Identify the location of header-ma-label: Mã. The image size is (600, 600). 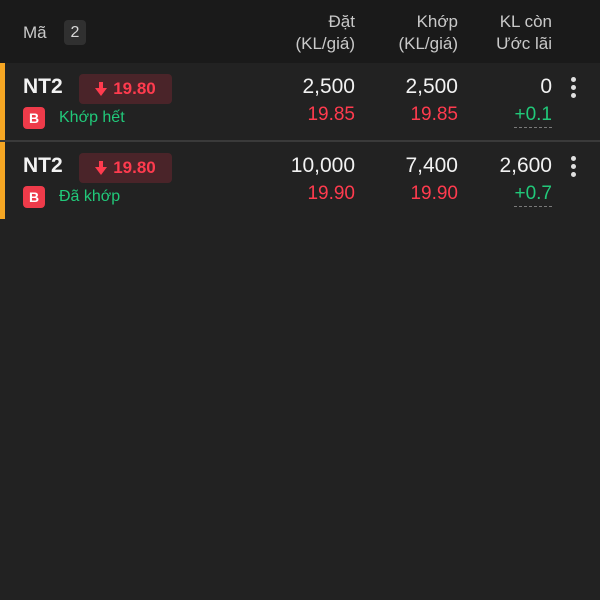
(35, 32).